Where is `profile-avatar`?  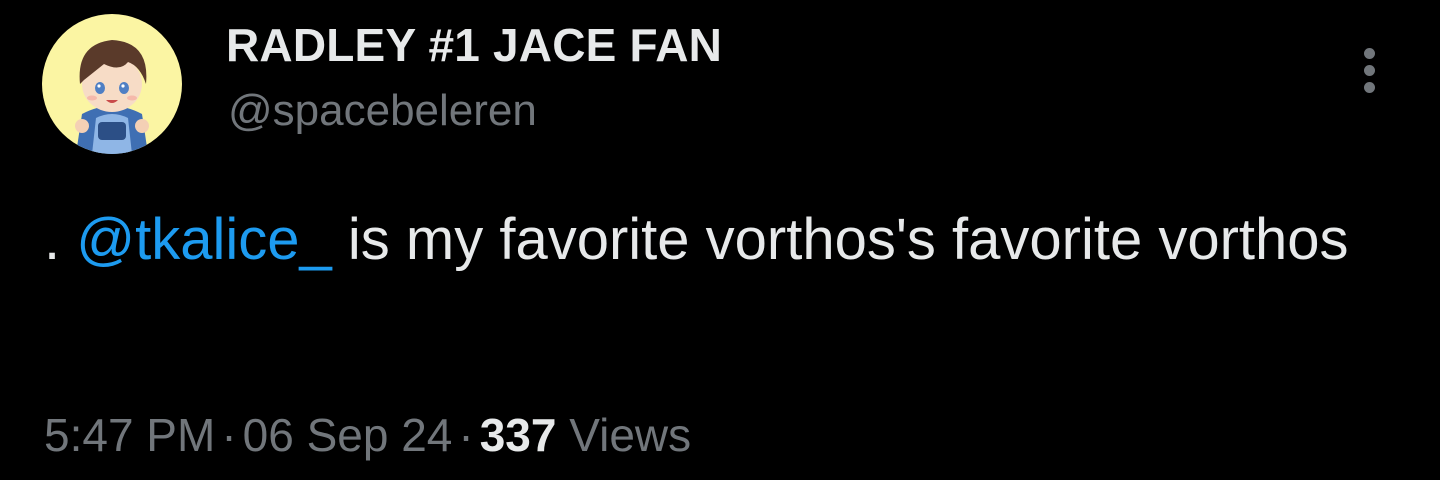
profile-avatar is located at coordinates (112, 84).